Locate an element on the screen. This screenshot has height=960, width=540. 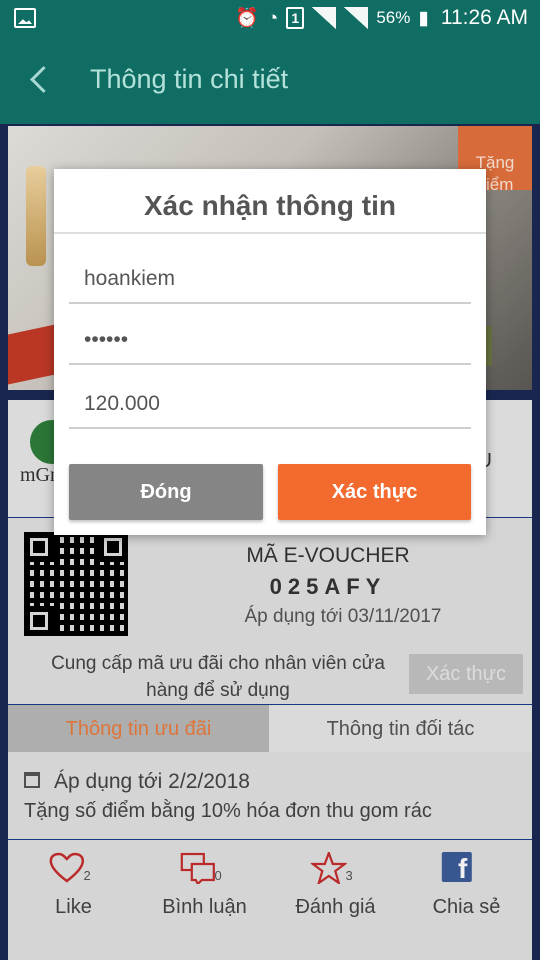
clock: 11:26 AM is located at coordinates (484, 17).